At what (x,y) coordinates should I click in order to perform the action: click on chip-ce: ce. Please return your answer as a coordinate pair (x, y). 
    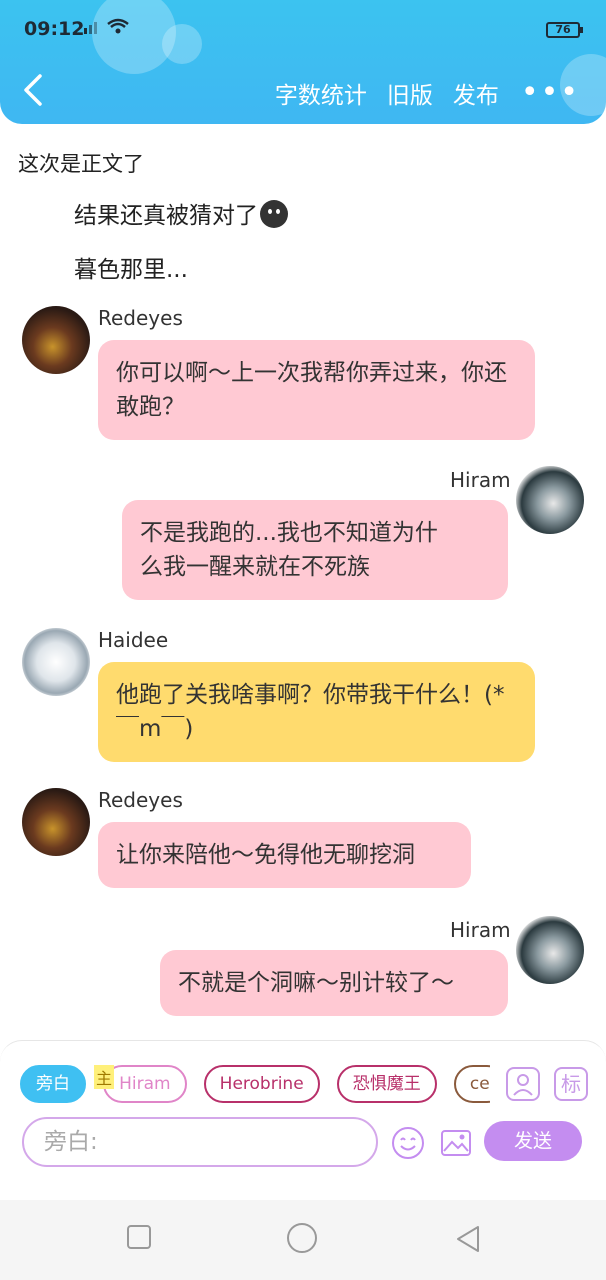
    Looking at the image, I should click on (471, 1084).